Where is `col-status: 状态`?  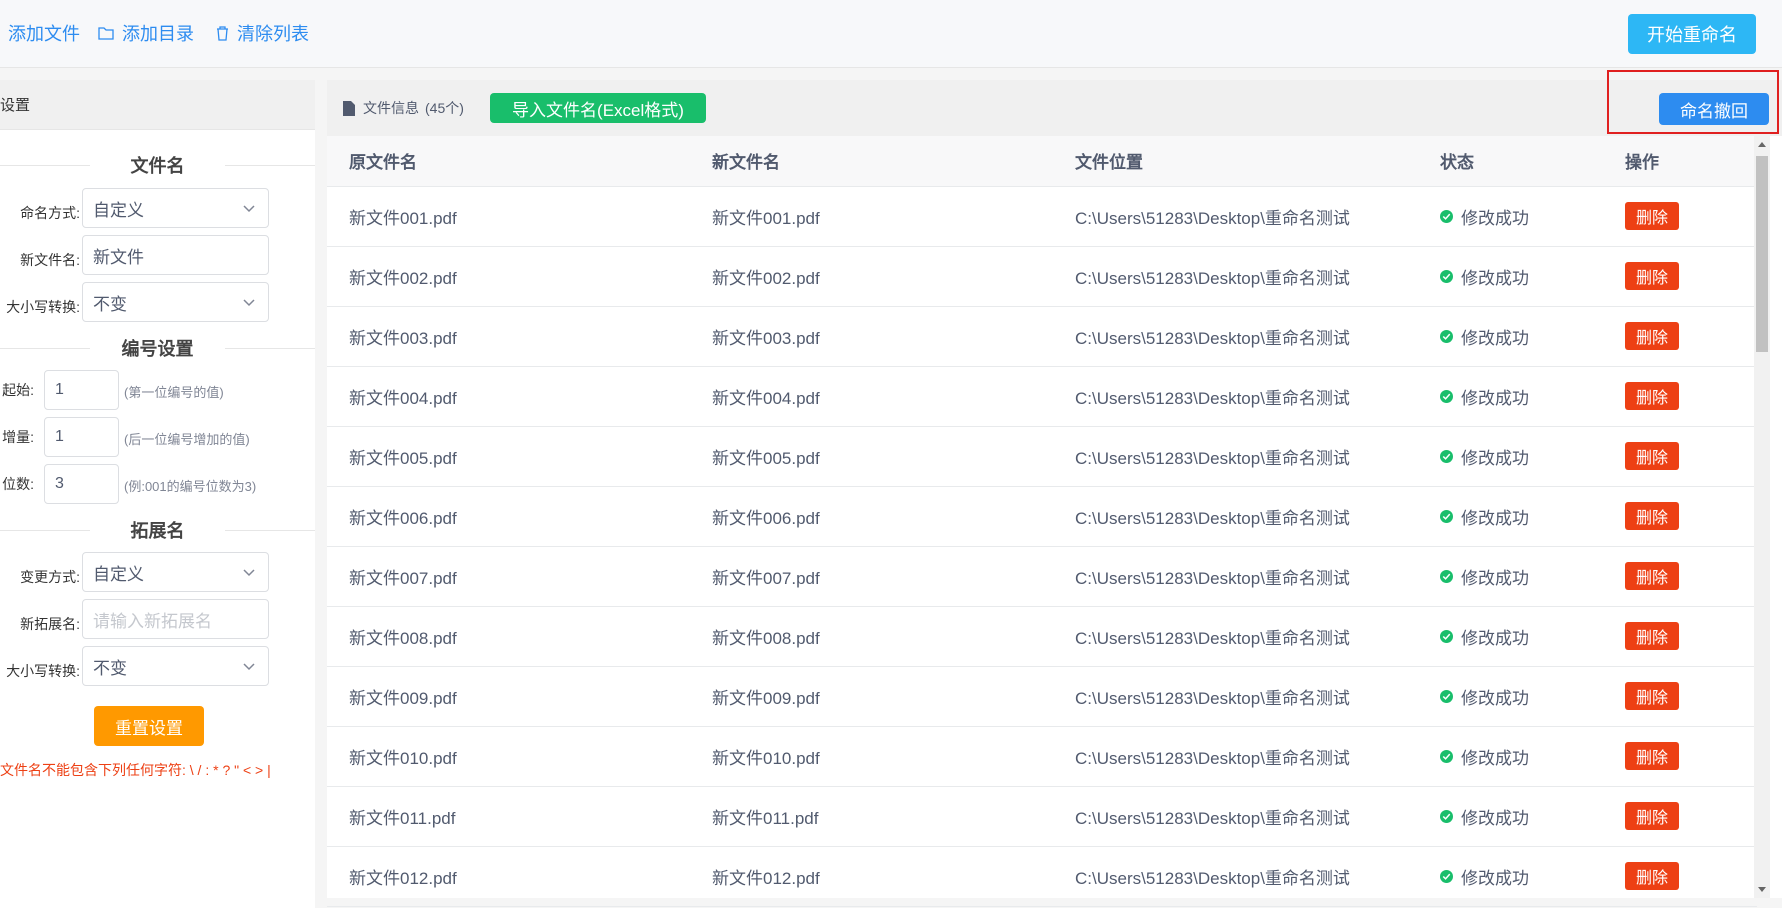 col-status: 状态 is located at coordinates (1510, 161).